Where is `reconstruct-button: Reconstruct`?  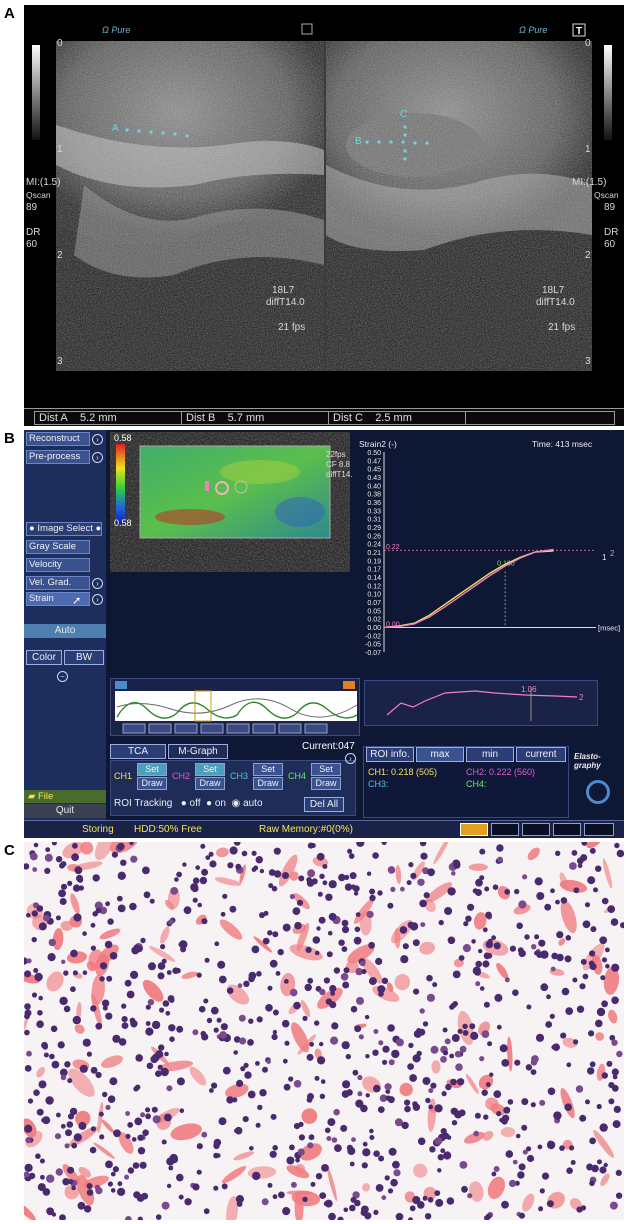 reconstruct-button: Reconstruct is located at coordinates (58, 439).